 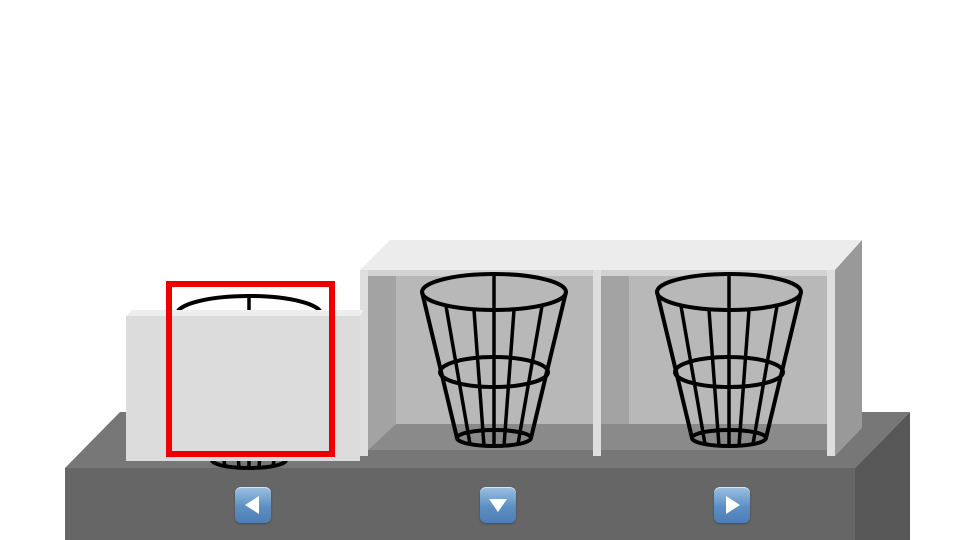 I want to click on arrow-right-icon, so click(x=733, y=505).